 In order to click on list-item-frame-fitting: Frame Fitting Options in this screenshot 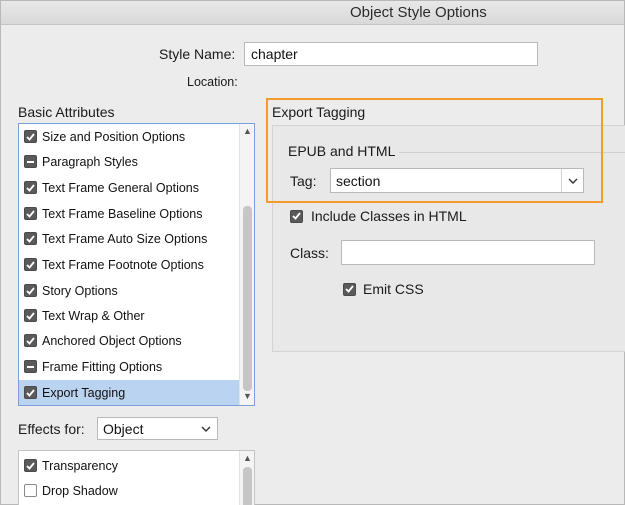, I will do `click(128, 366)`.